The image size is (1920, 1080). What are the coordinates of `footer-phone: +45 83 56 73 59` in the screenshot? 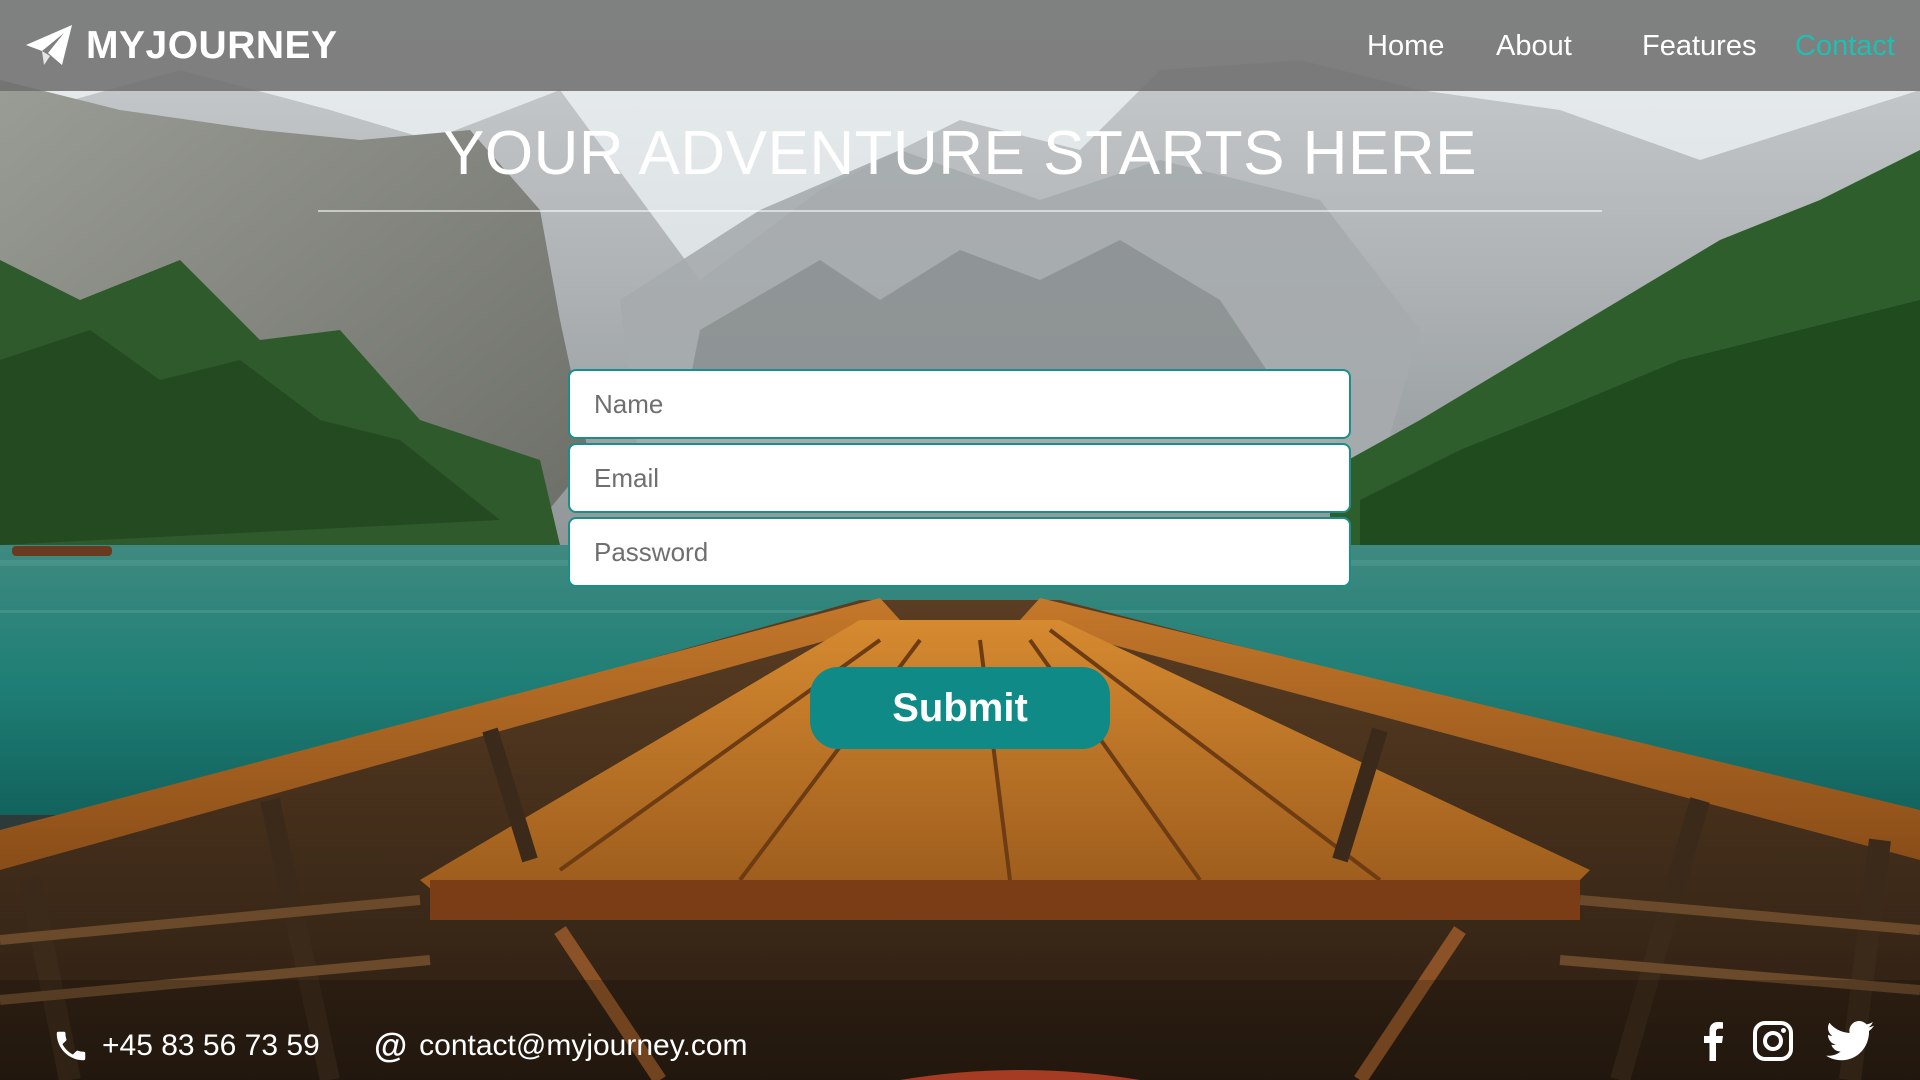 It's located at (186, 1046).